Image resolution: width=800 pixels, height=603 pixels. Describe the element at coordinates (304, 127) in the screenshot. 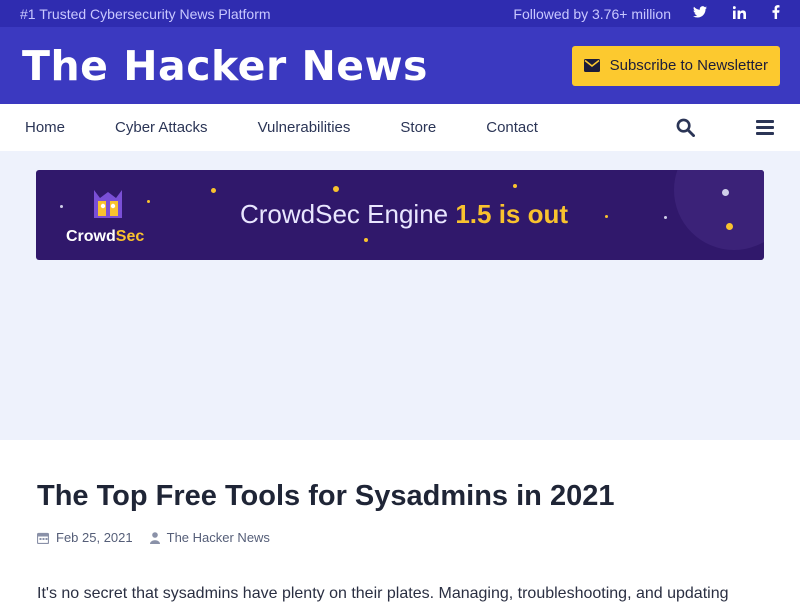

I see `nav-item-vulnerabilities: Vulnerabilities` at that location.